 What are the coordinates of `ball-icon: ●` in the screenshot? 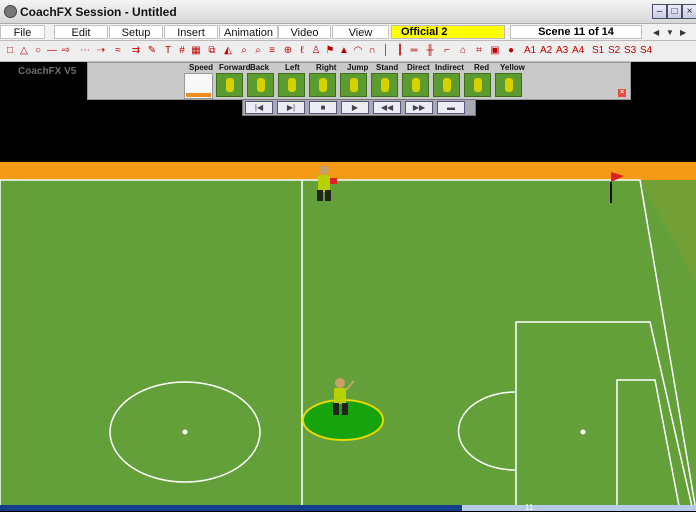 It's located at (511, 51).